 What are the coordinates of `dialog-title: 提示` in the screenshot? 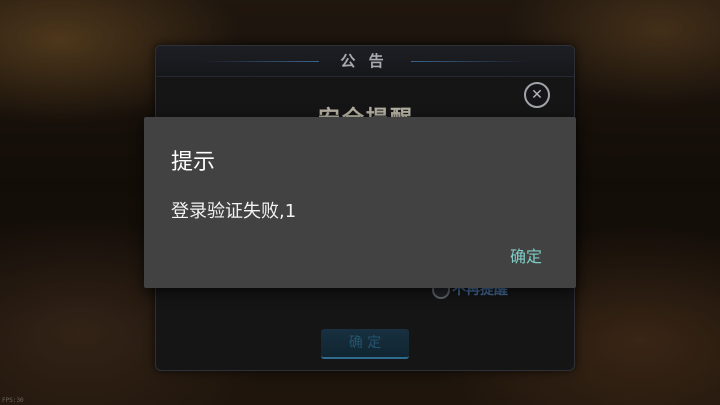 It's located at (193, 162).